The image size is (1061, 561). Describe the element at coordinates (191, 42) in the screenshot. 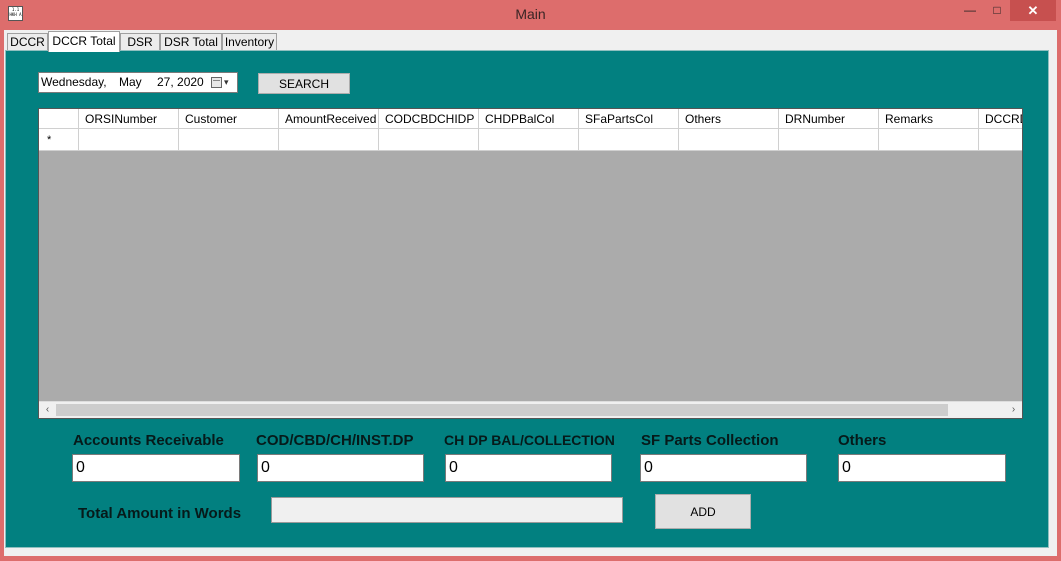

I see `tab-dsr-total: DSR Total` at that location.